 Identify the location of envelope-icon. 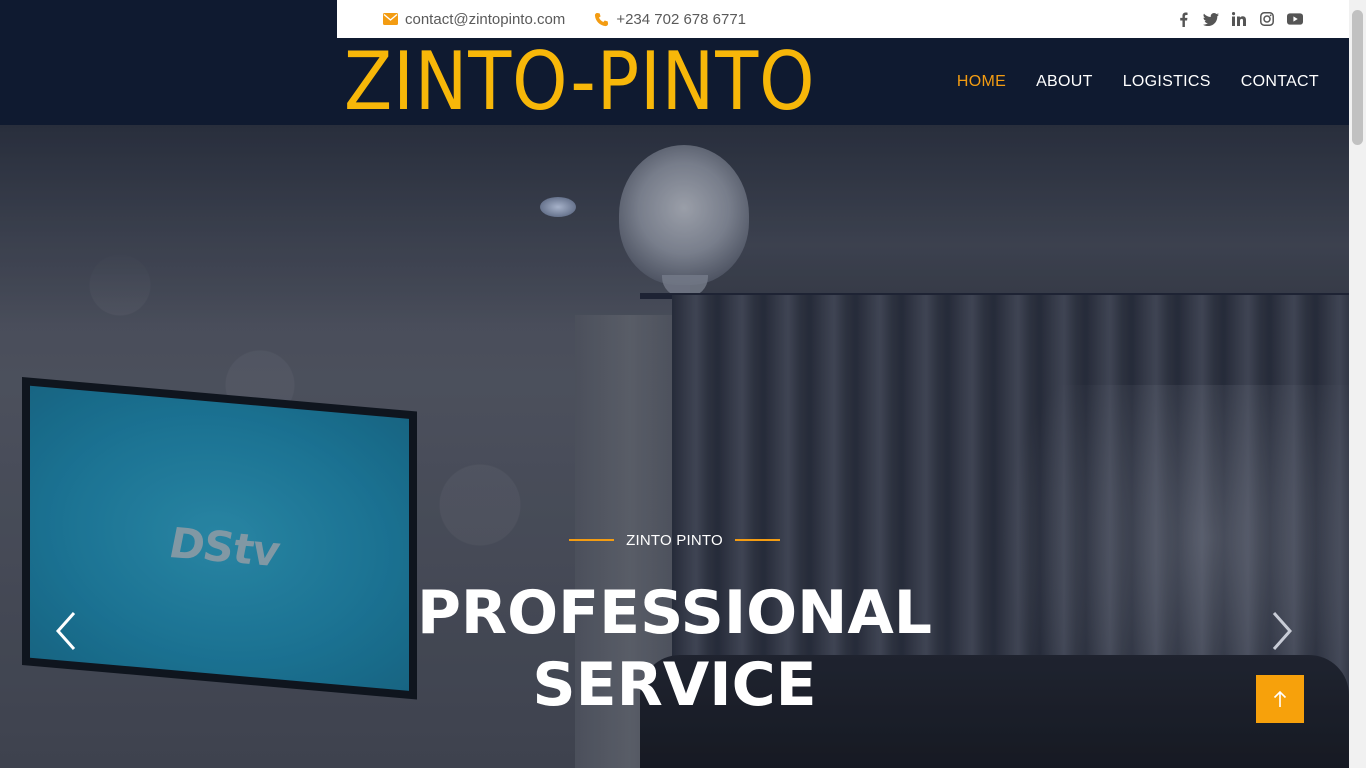
(390, 19).